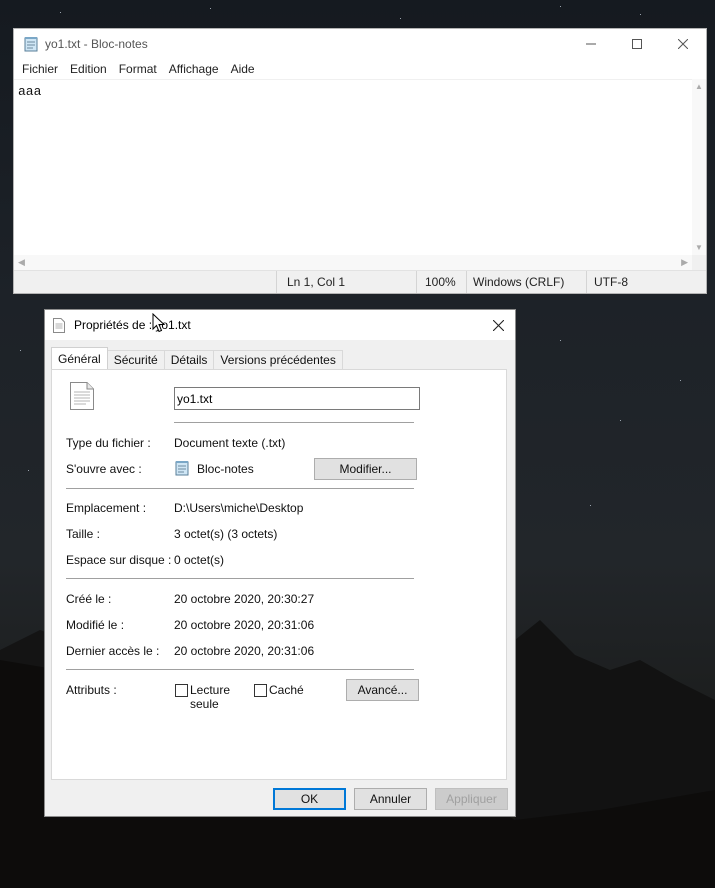 Image resolution: width=715 pixels, height=888 pixels. Describe the element at coordinates (309, 799) in the screenshot. I see `ok-button: OK` at that location.